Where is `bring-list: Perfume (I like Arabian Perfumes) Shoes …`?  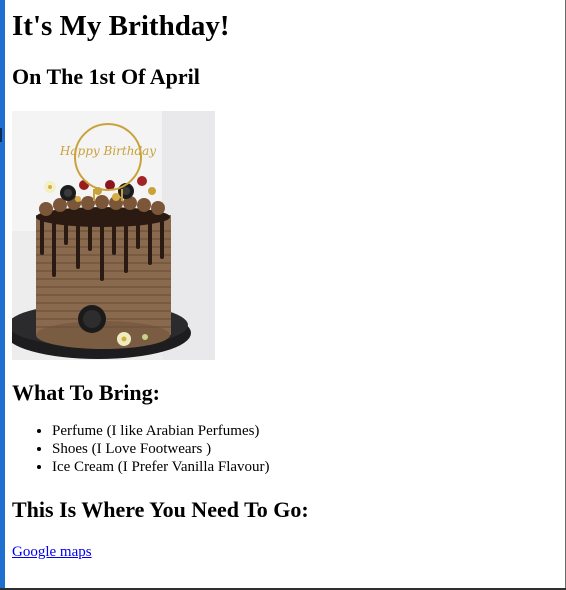 bring-list: Perfume (I like Arabian Perfumes) Shoes … is located at coordinates (284, 449).